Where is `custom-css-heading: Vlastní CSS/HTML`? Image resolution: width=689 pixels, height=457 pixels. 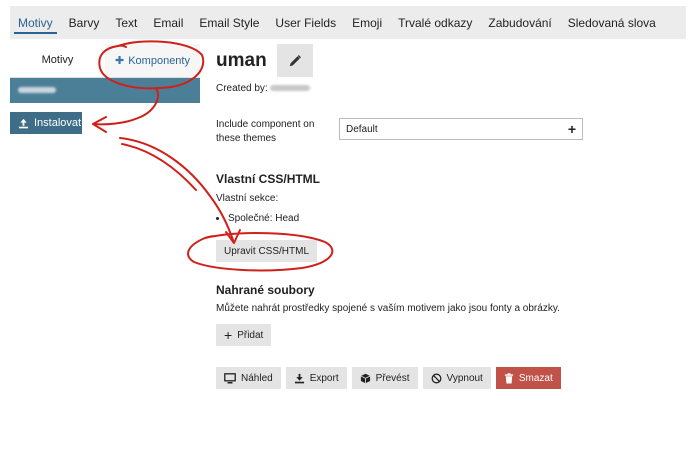
custom-css-heading: Vlastní CSS/HTML is located at coordinates (268, 179).